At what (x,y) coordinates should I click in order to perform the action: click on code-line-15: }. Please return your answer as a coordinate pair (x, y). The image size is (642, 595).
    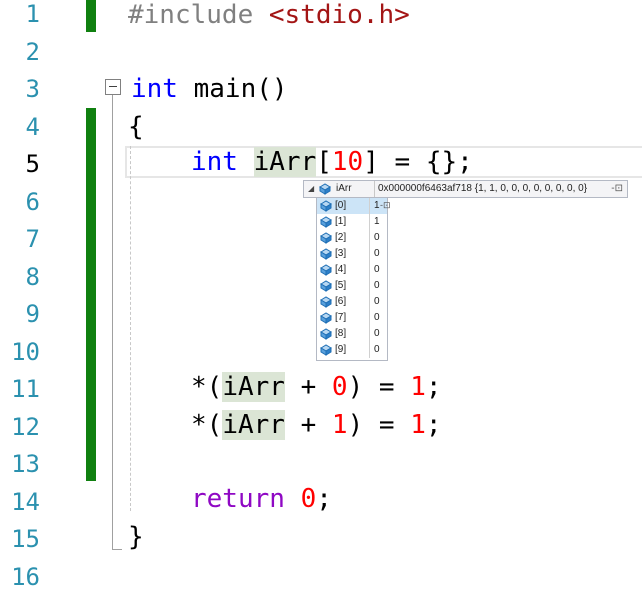
    Looking at the image, I should click on (136, 537).